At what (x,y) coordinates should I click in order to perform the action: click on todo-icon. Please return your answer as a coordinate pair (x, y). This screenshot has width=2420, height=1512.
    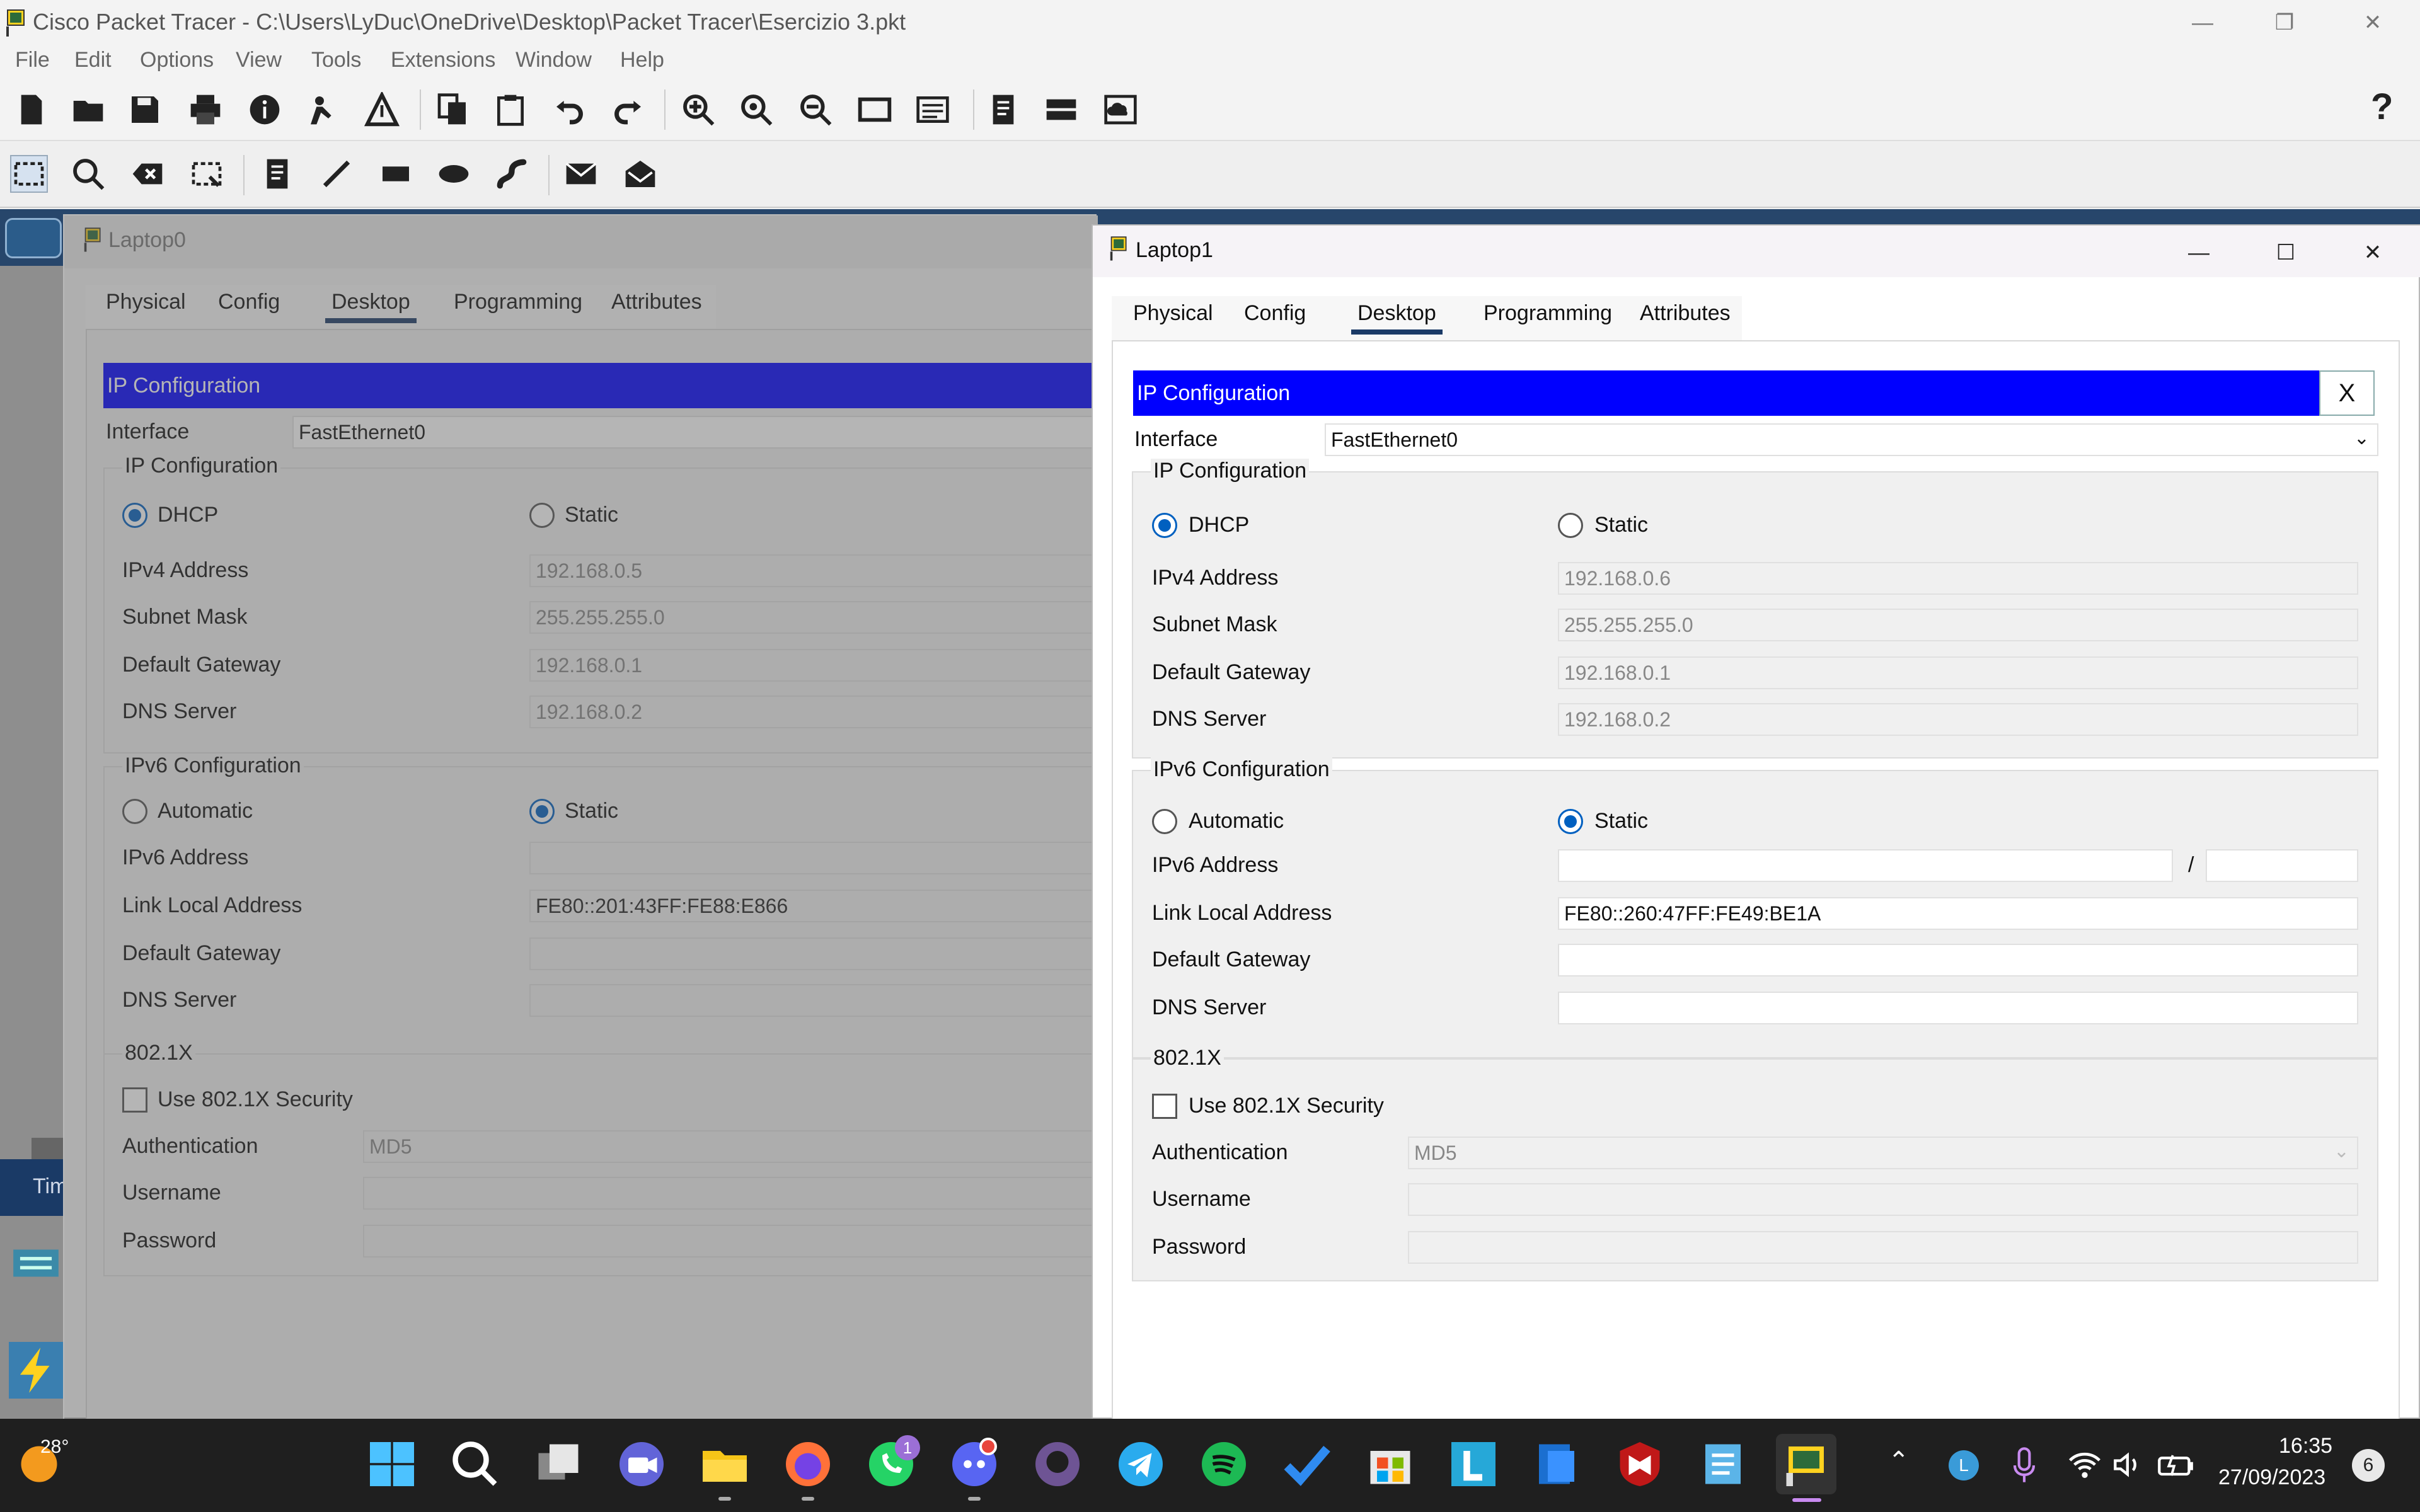
    Looking at the image, I should click on (1307, 1464).